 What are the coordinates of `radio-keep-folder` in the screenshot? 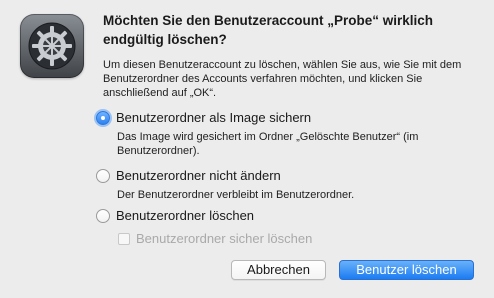 It's located at (103, 175).